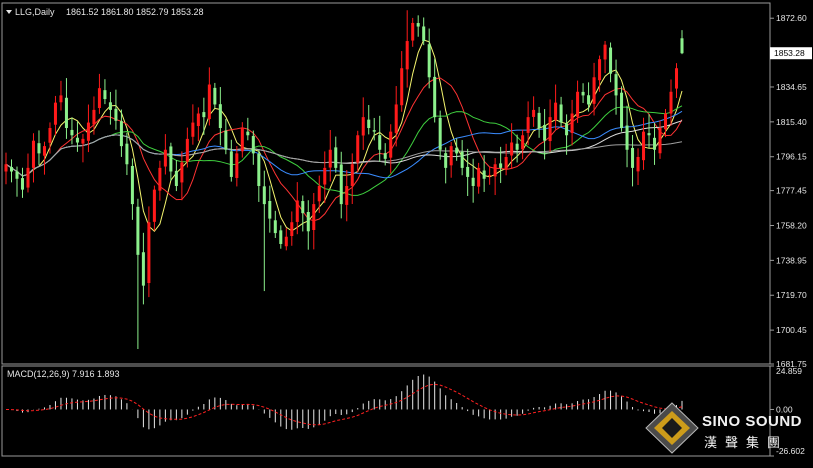 The image size is (813, 468). Describe the element at coordinates (791, 157) in the screenshot. I see `price-tick-label: 1796.15` at that location.